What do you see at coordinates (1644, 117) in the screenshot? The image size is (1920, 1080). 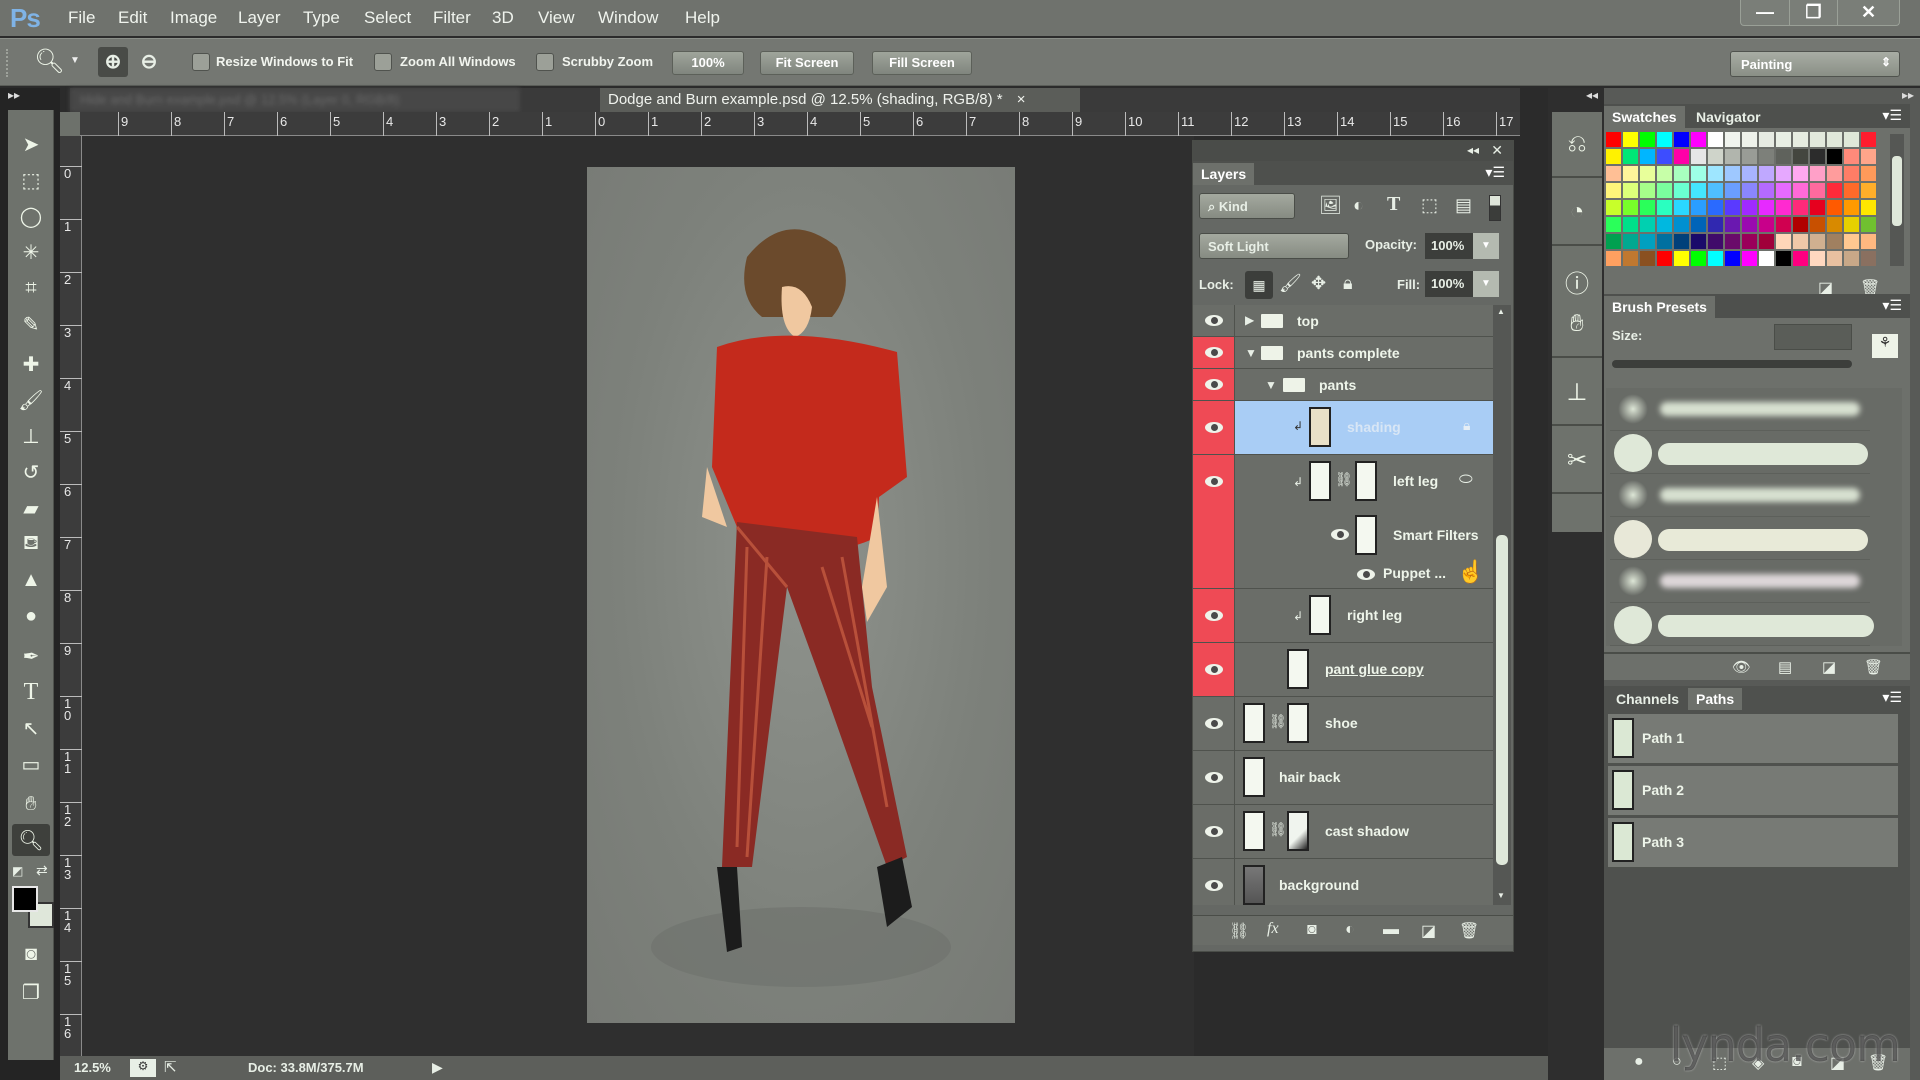 I see `tab-swatches: Swatches` at bounding box center [1644, 117].